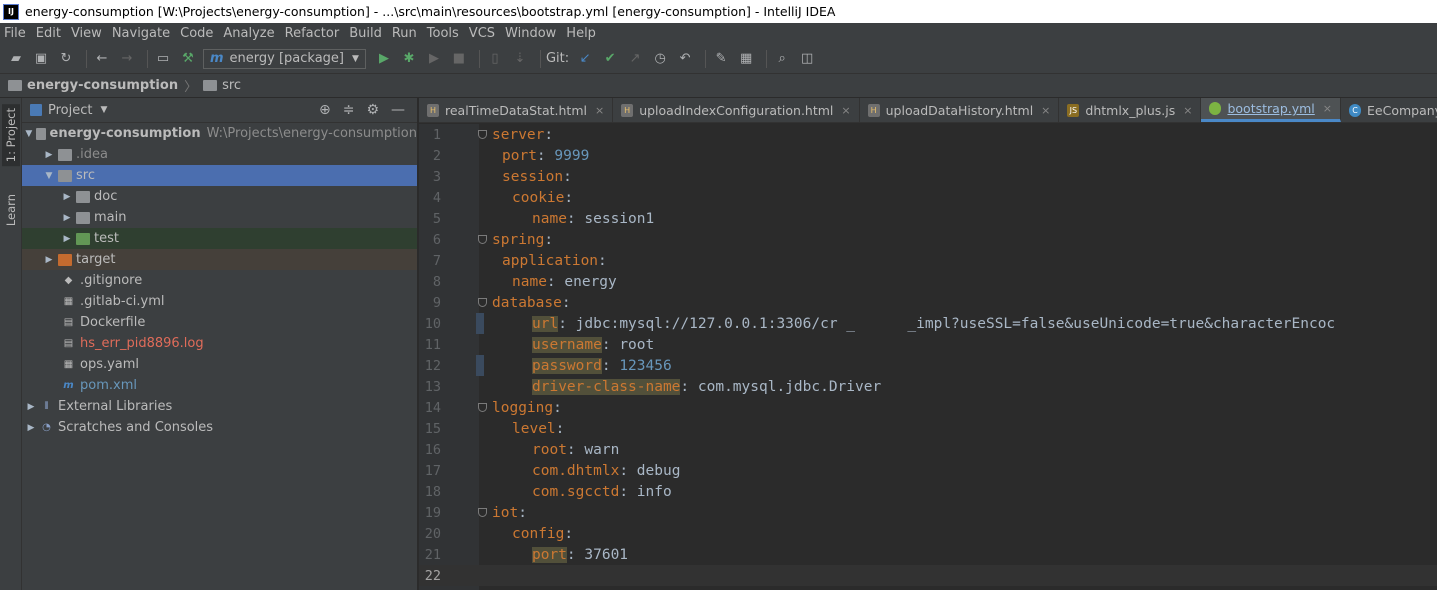  What do you see at coordinates (736, 110) in the screenshot?
I see `tab-uploadindexconfiguration: H uploadIndexConfiguration.html ×` at bounding box center [736, 110].